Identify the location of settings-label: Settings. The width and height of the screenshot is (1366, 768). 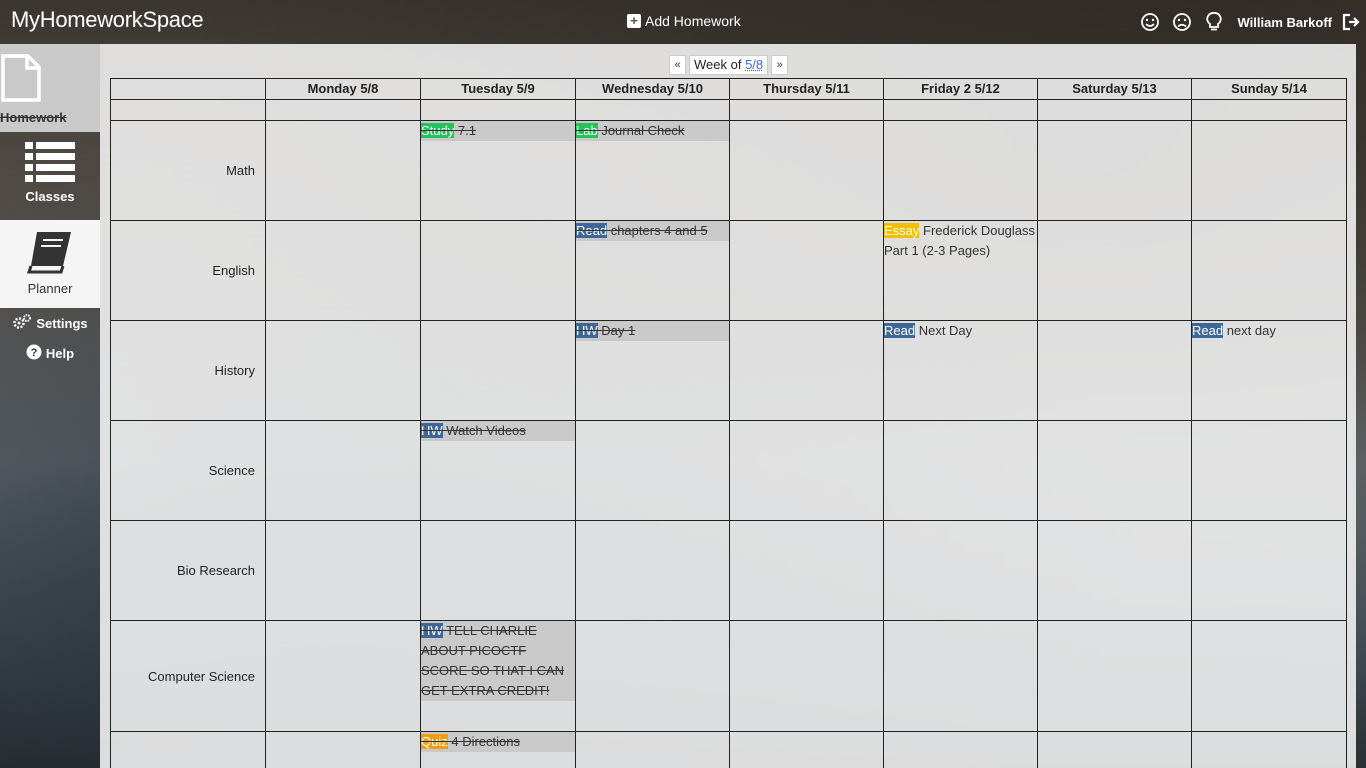
(62, 323).